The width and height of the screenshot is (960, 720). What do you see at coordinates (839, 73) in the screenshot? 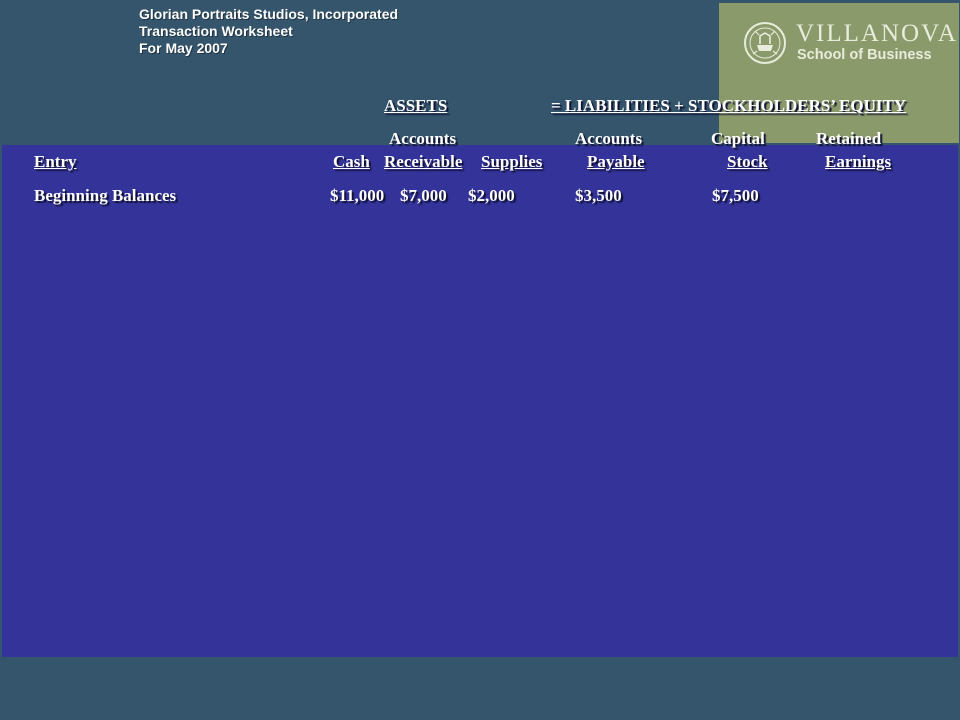
I see `villanova-logo: VILLANOVA School of Business` at bounding box center [839, 73].